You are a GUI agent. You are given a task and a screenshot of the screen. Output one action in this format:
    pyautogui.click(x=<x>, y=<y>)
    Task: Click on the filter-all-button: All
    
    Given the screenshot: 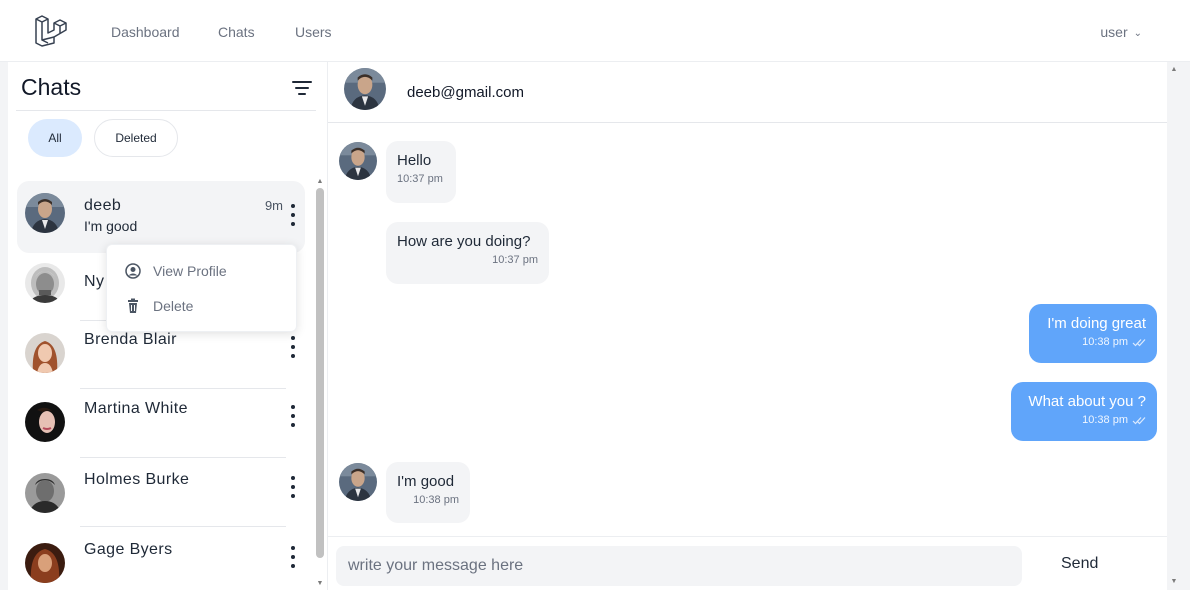 What is the action you would take?
    pyautogui.click(x=55, y=138)
    